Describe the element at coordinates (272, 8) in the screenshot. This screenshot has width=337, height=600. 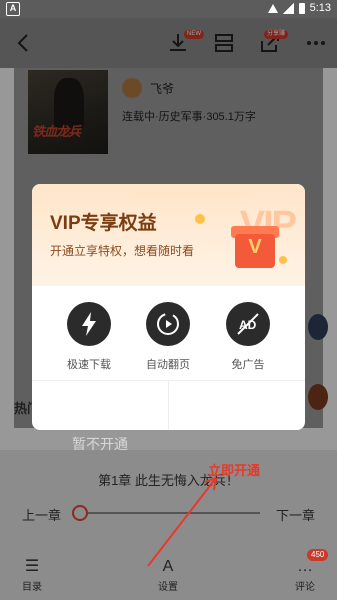
I see `wifi-icon` at that location.